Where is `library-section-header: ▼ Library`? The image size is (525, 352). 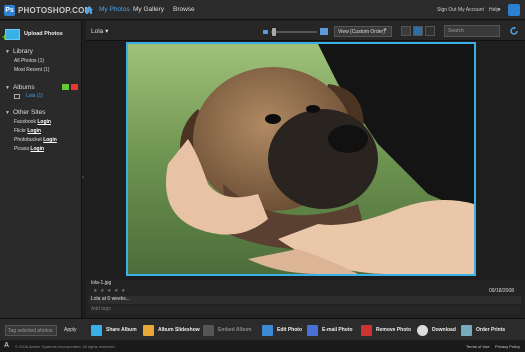
library-section-header: ▼ Library is located at coordinates (19, 51).